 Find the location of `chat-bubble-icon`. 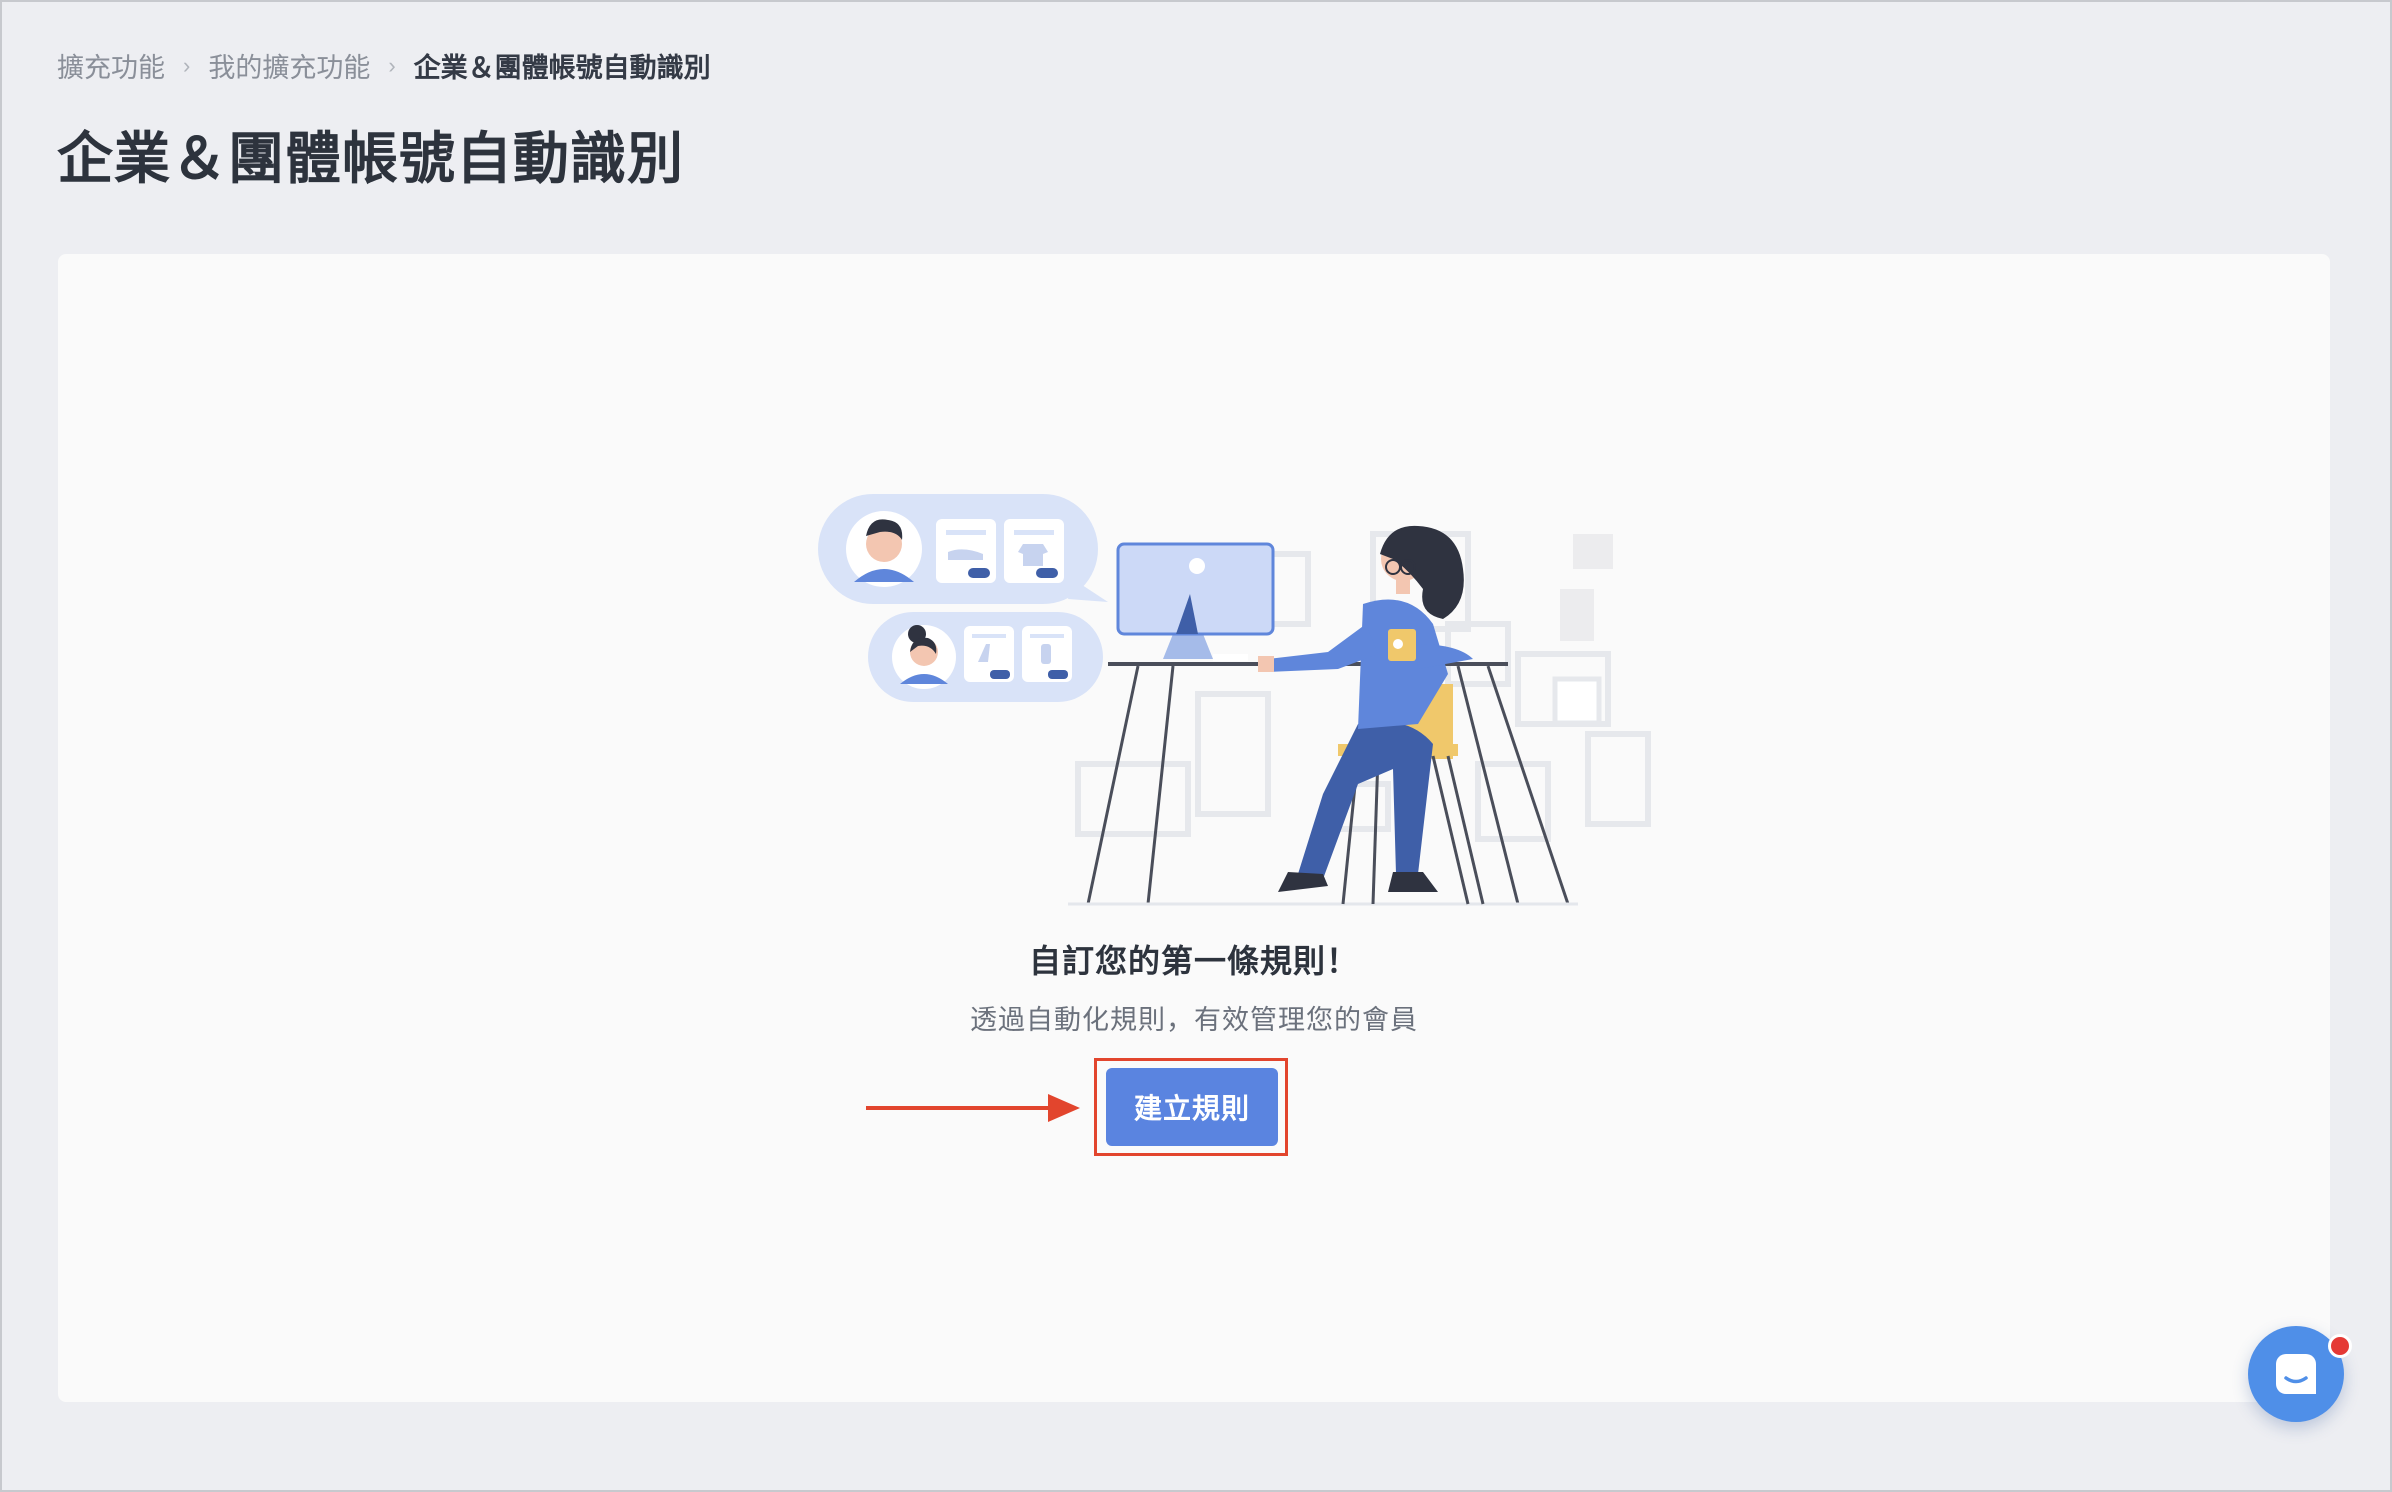

chat-bubble-icon is located at coordinates (2296, 1374).